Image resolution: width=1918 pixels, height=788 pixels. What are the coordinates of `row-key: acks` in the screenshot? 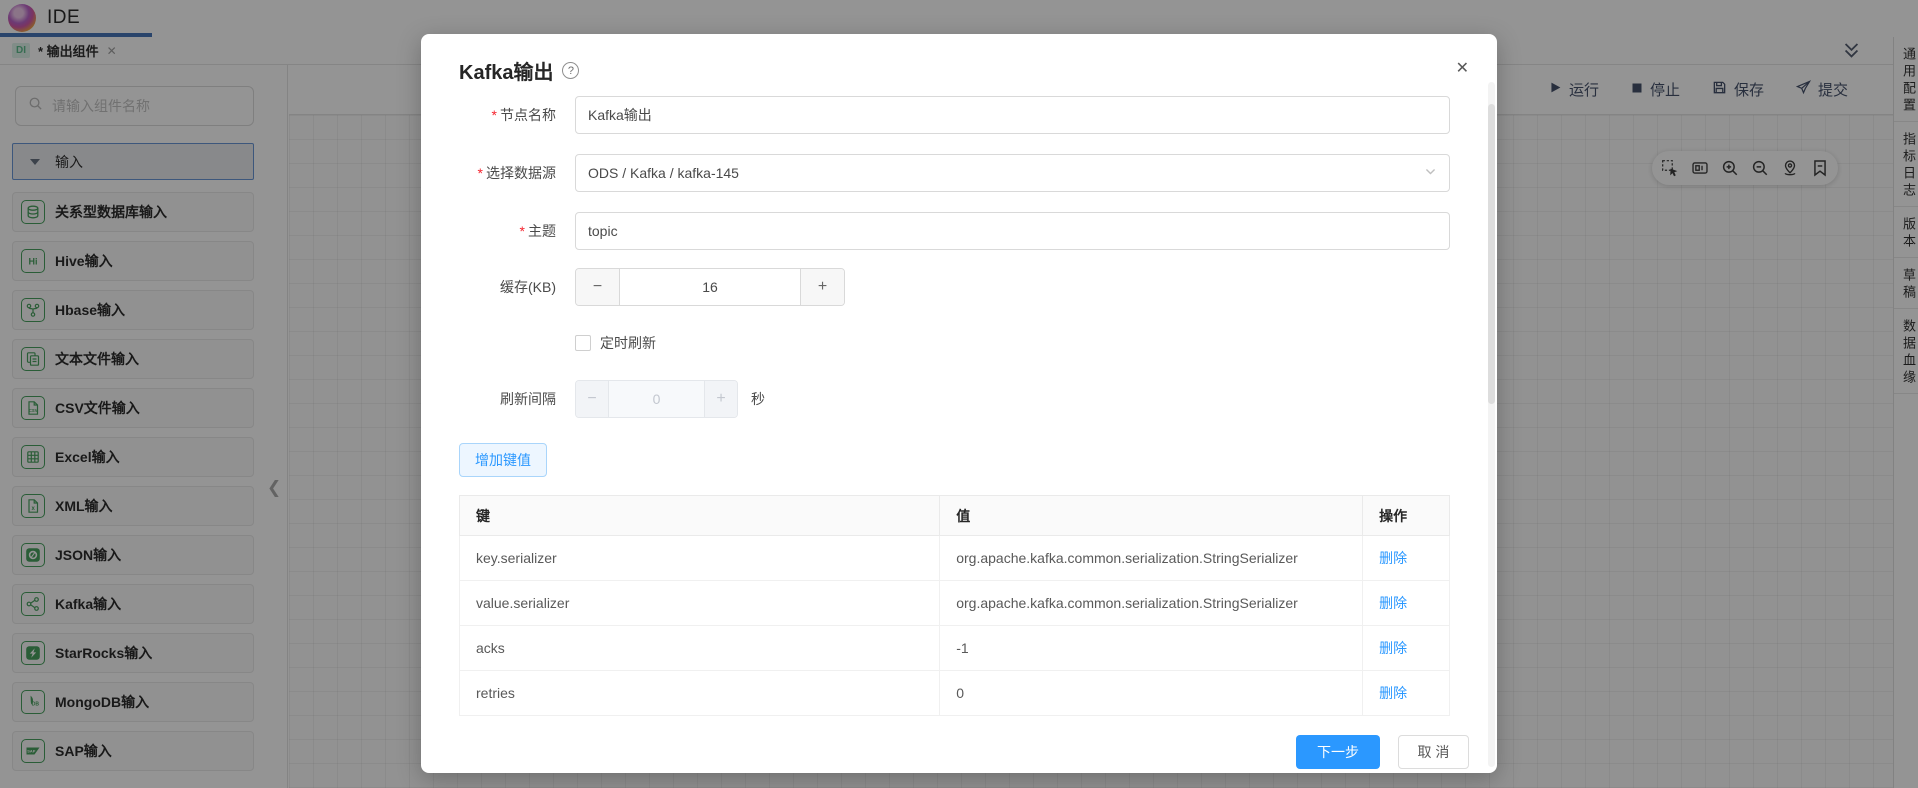 It's located at (699, 648).